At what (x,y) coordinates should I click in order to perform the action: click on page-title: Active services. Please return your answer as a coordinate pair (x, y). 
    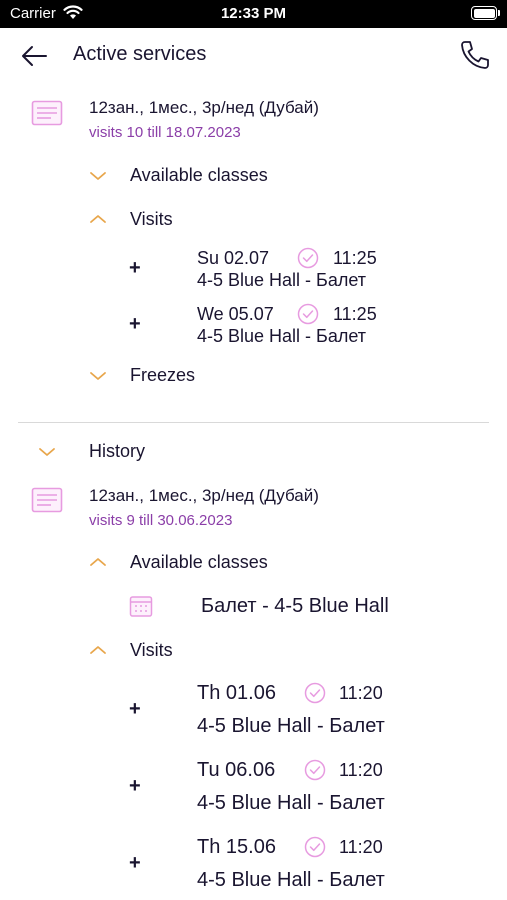
    Looking at the image, I should click on (140, 54).